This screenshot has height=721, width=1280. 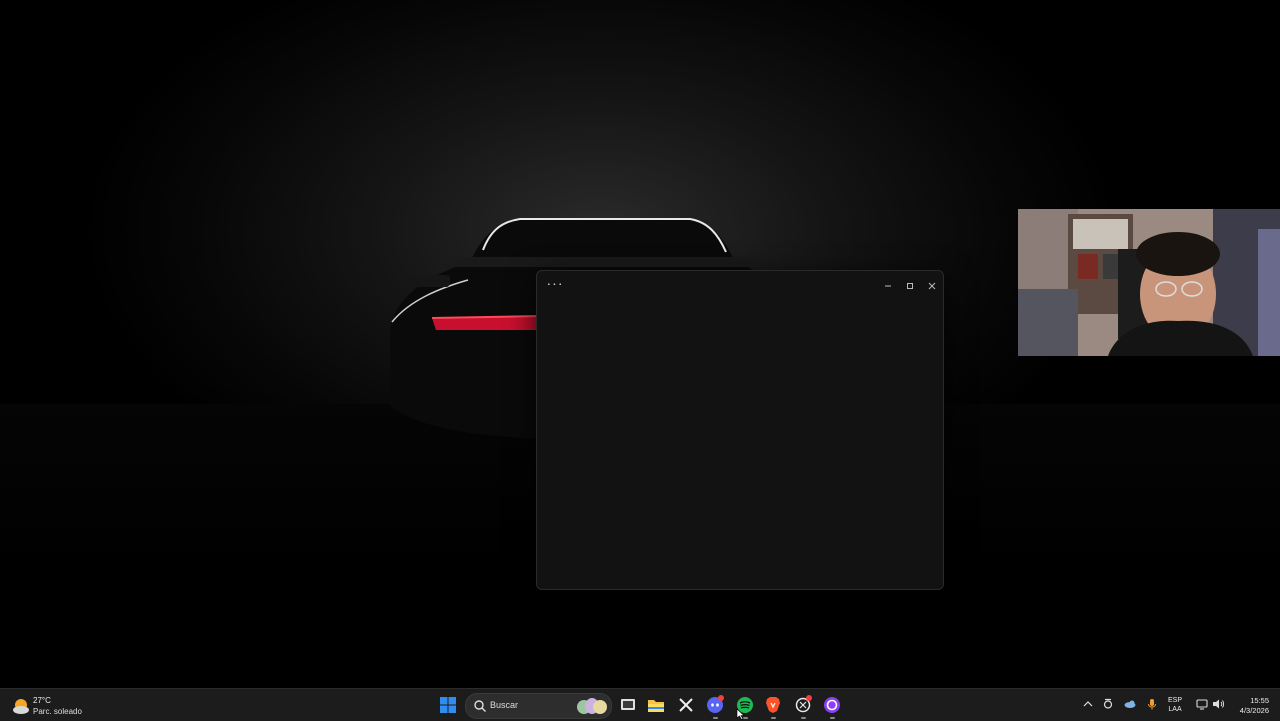 I want to click on meet-now-icon, so click(x=1108, y=704).